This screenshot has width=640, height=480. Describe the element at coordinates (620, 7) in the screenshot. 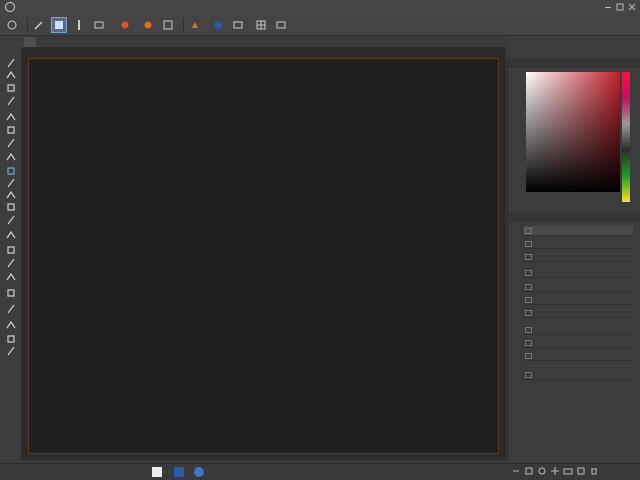

I see `window-maximize-icon` at that location.